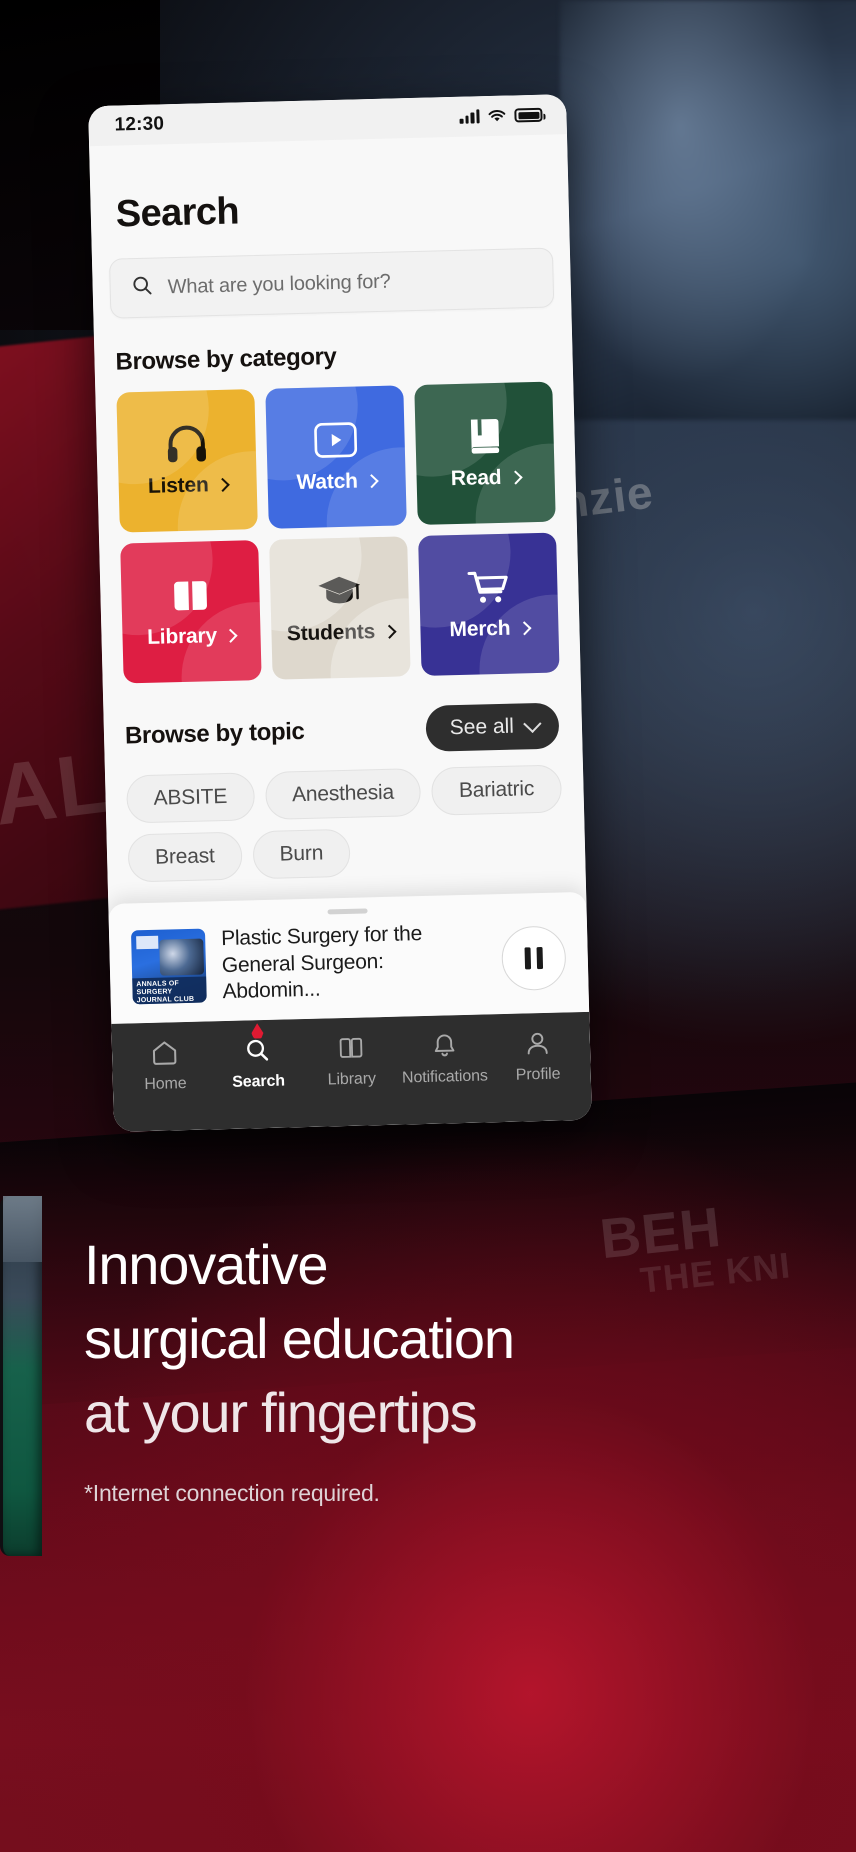 This screenshot has height=1852, width=856. I want to click on tab-label: Search, so click(259, 1081).